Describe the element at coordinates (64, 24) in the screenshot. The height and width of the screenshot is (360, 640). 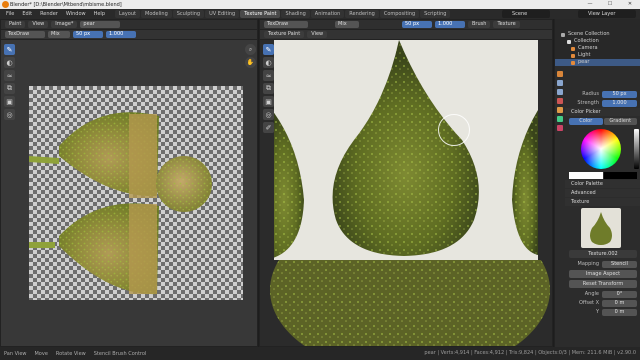
I see `image-menu: Image*` at that location.